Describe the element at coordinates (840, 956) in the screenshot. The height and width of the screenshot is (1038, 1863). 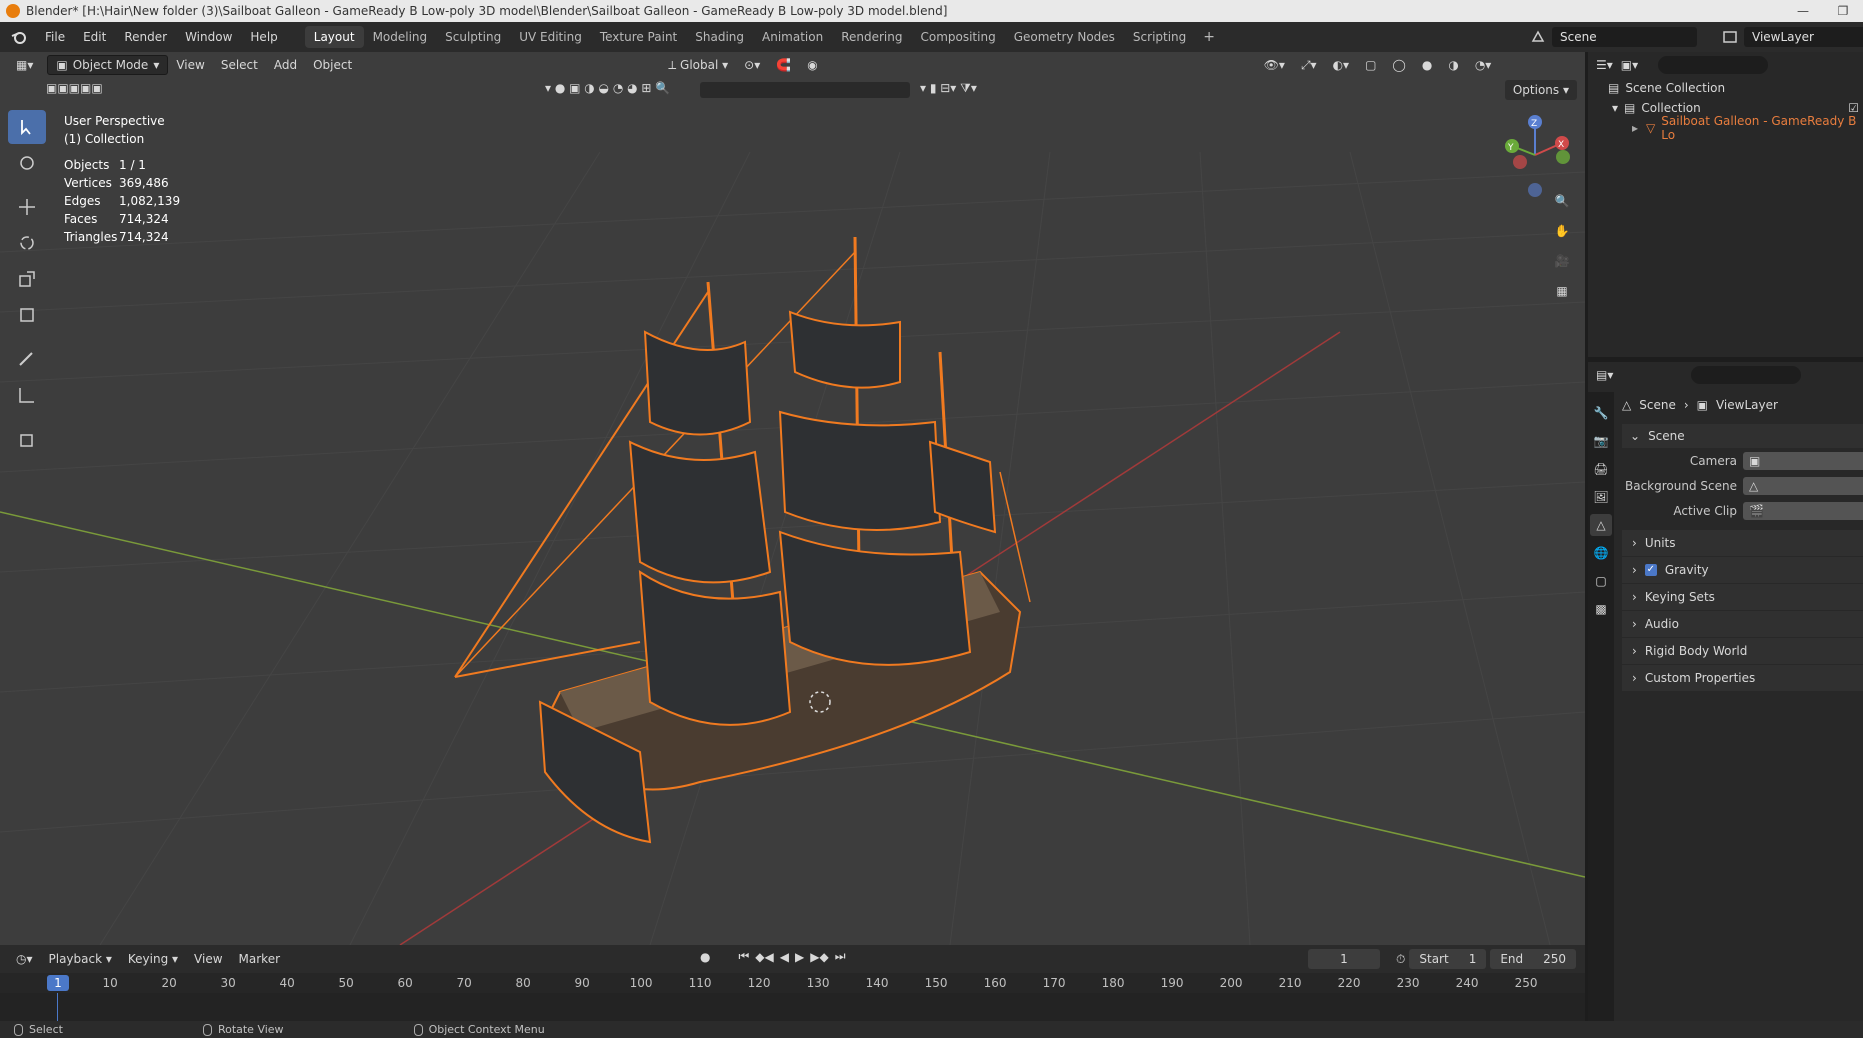
I see `jump-end-icon: ⏭` at that location.